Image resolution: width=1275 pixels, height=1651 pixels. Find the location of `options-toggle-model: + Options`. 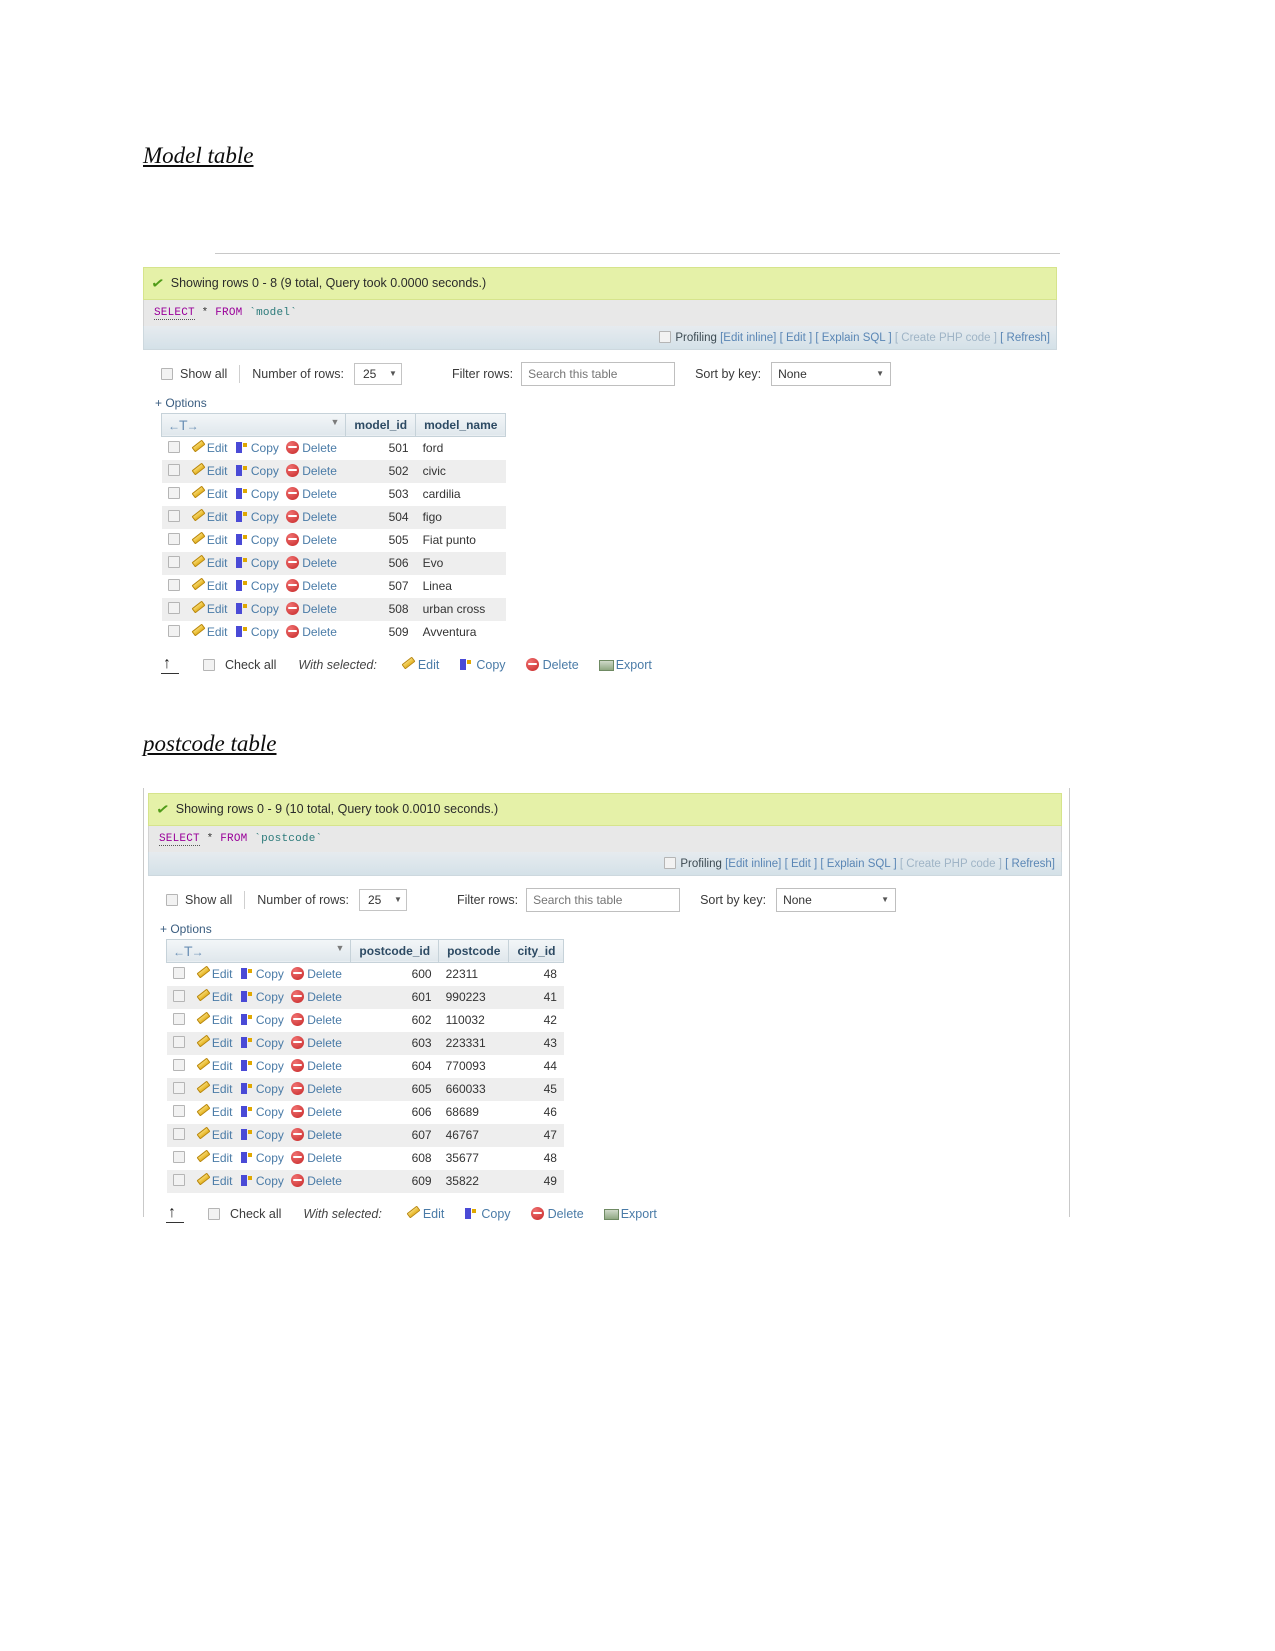

options-toggle-model: + Options is located at coordinates (600, 404).